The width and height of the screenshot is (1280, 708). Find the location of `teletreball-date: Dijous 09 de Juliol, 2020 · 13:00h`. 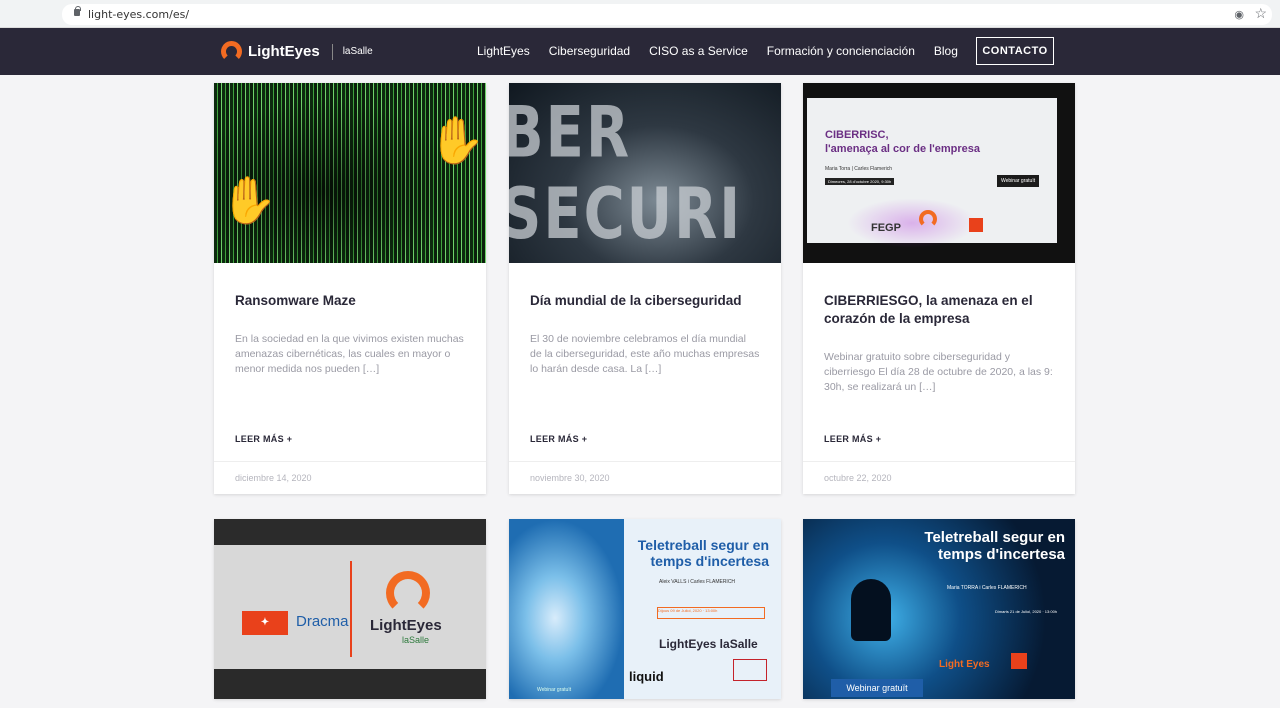

teletreball-date: Dijous 09 de Juliol, 2020 · 13:00h is located at coordinates (711, 613).